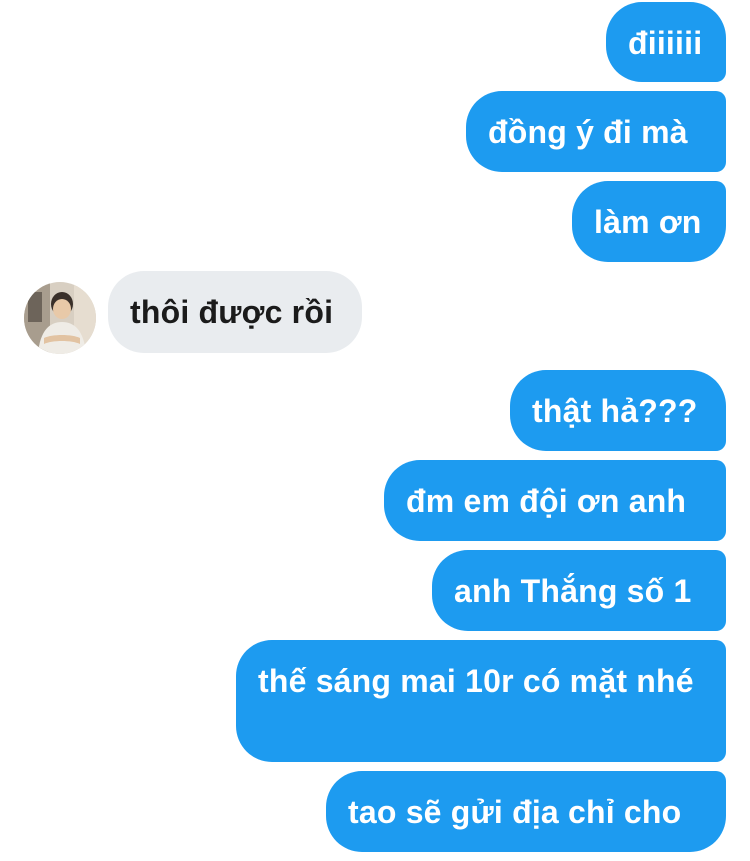 This screenshot has width=750, height=861. What do you see at coordinates (515, 812) in the screenshot?
I see `message-text: tao sẽ gửi địa chỉ cho` at bounding box center [515, 812].